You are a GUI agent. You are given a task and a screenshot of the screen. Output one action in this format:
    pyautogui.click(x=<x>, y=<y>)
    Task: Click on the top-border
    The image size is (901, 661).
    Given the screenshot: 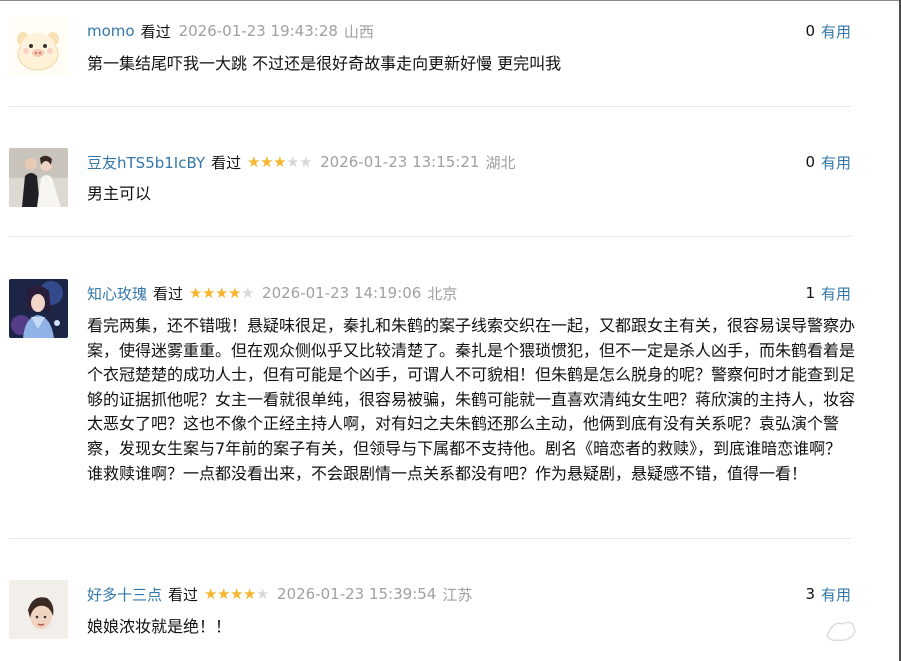 What is the action you would take?
    pyautogui.click(x=450, y=0)
    